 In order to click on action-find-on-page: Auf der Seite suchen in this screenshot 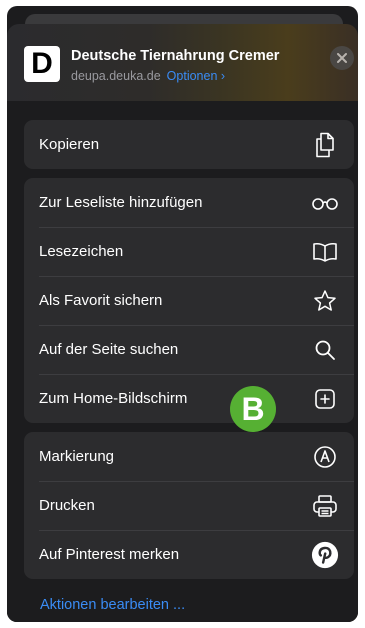, I will do `click(189, 349)`.